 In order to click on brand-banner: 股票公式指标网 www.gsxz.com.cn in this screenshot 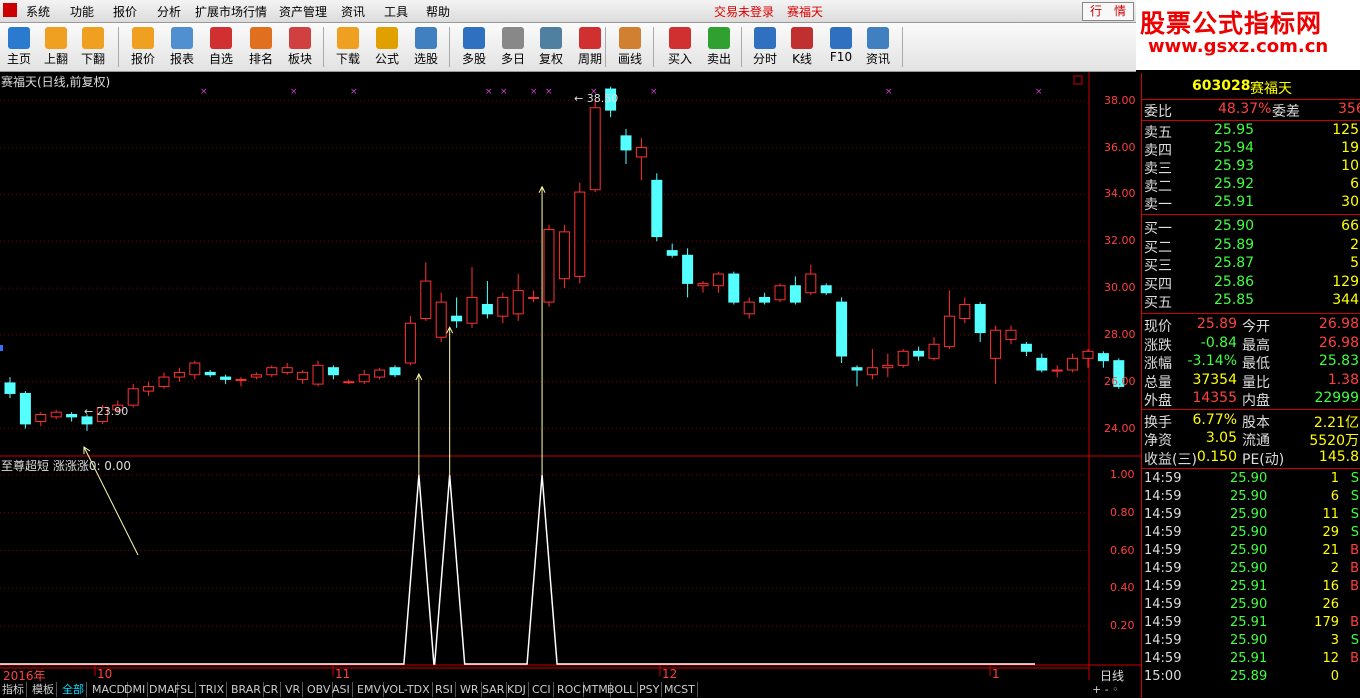, I will do `click(1248, 35)`.